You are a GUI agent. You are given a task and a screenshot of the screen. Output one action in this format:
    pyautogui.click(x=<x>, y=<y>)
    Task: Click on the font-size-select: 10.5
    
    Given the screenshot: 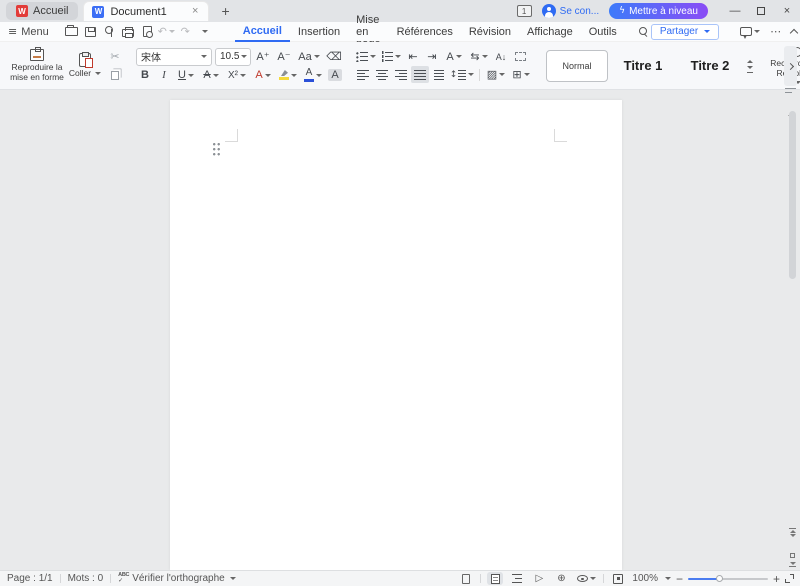 What is the action you would take?
    pyautogui.click(x=233, y=56)
    